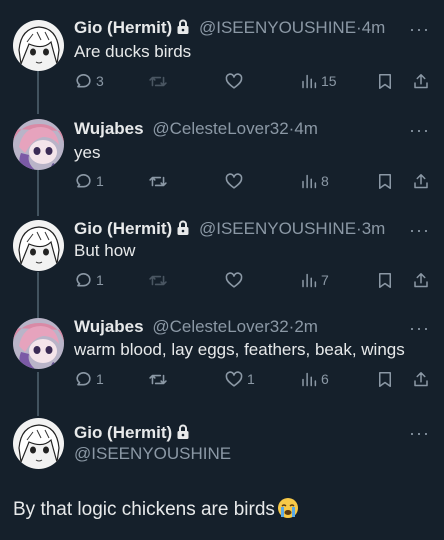  Describe the element at coordinates (87, 152) in the screenshot. I see `tweet-text: yes` at that location.